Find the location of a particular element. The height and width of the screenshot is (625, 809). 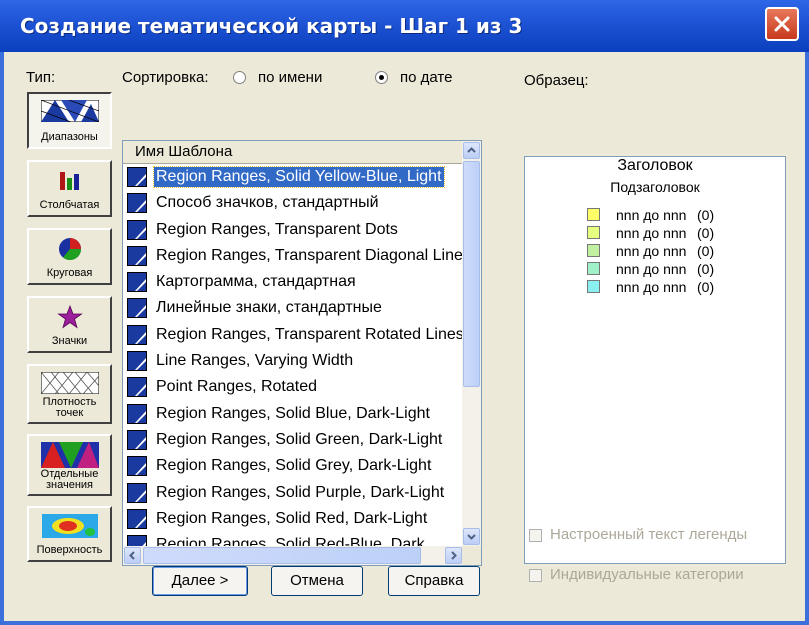

list-item: Region Ranges, Solid Grey, Dark-Light is located at coordinates (293, 466).